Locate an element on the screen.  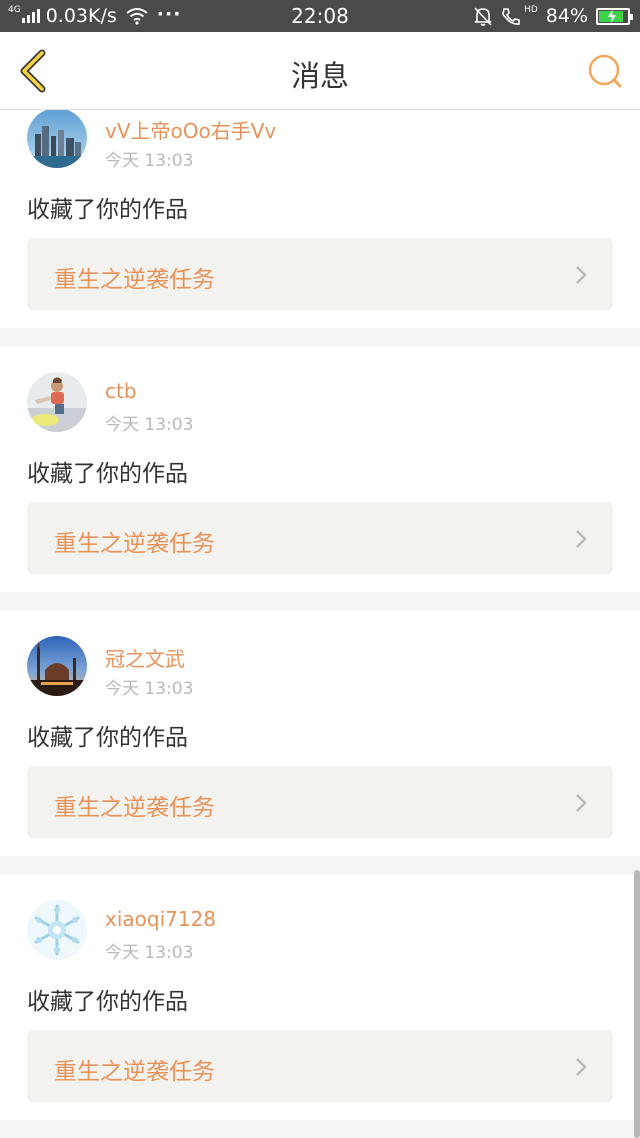
user-name: ctb is located at coordinates (121, 391).